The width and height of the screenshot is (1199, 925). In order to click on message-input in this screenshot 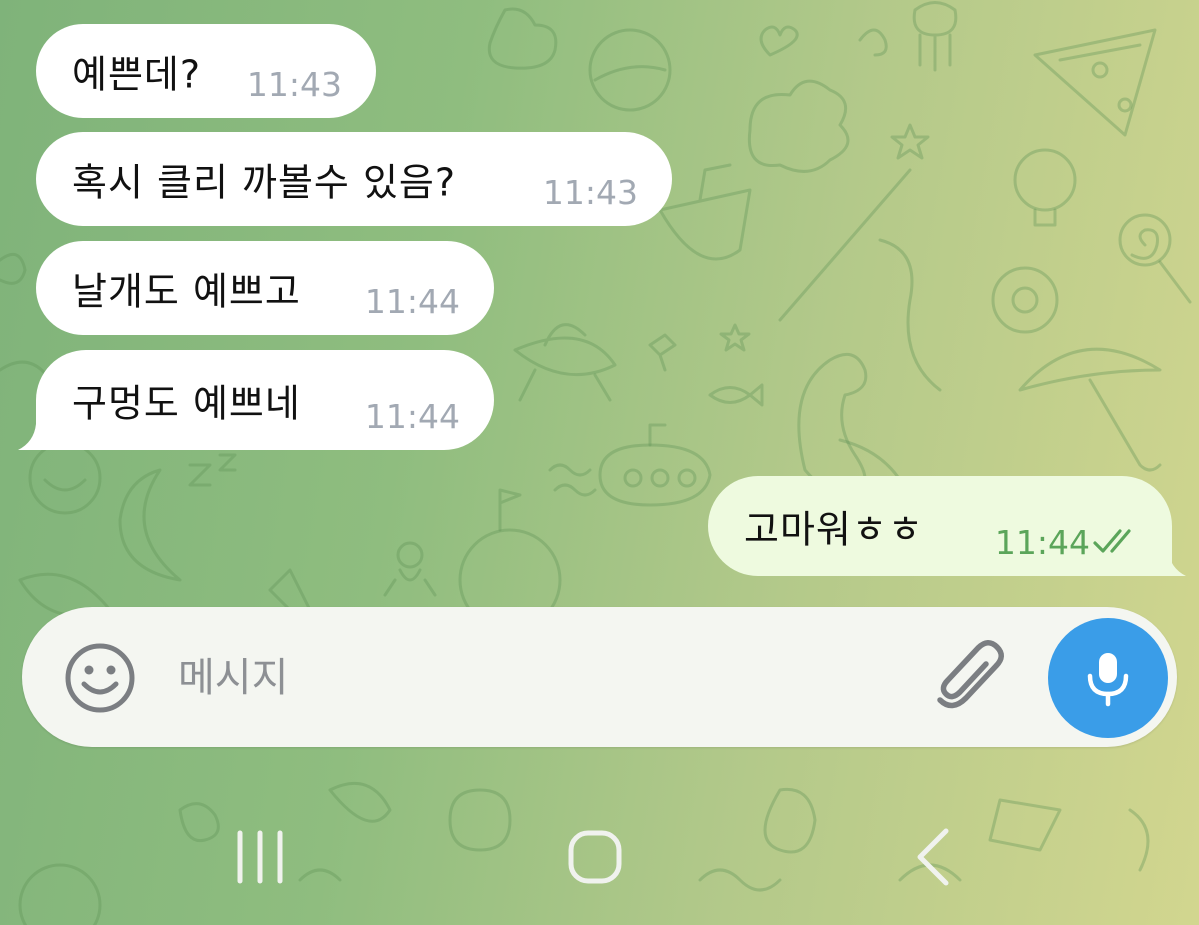, I will do `click(538, 678)`.